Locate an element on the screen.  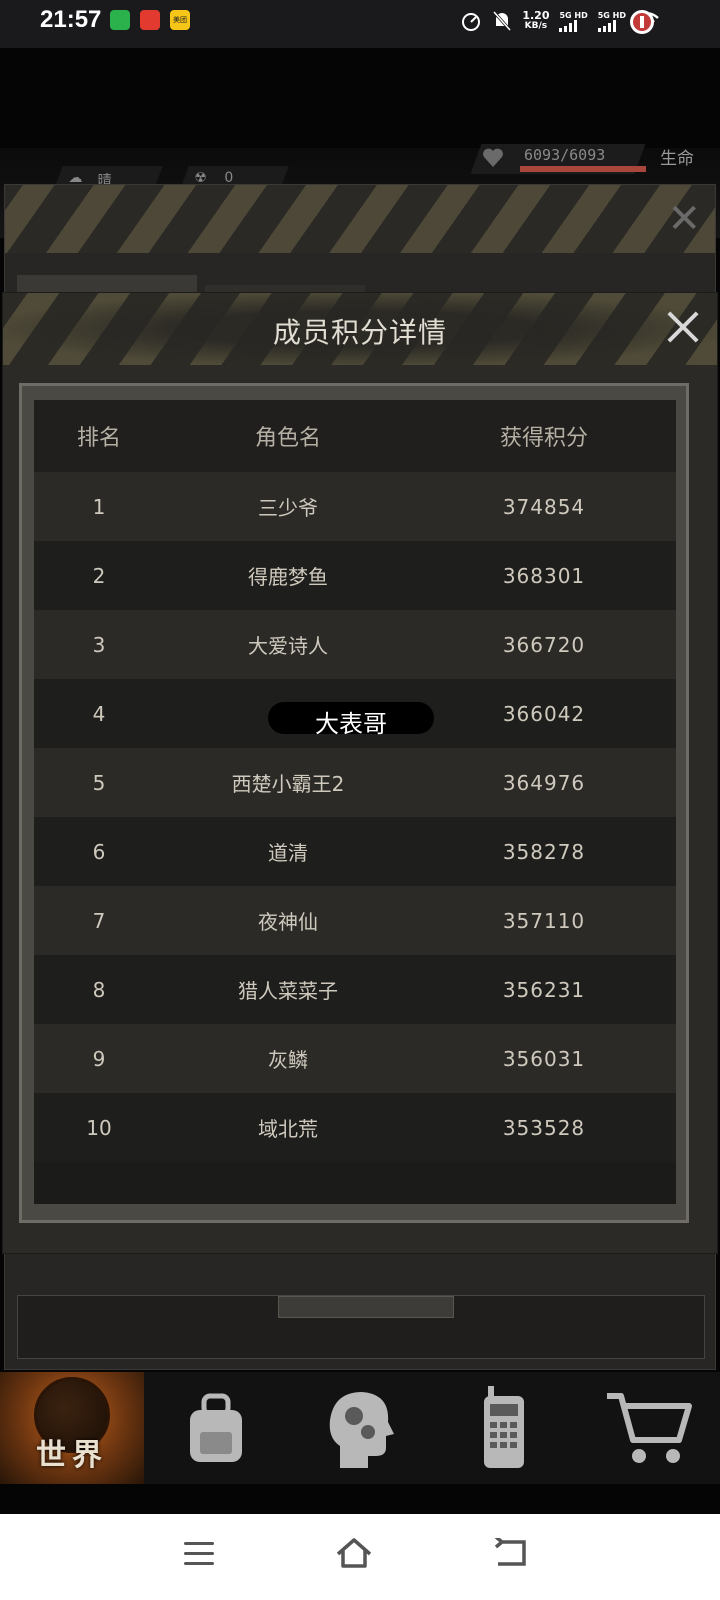
redaction-overlay-text: 大表哥 is located at coordinates (351, 724).